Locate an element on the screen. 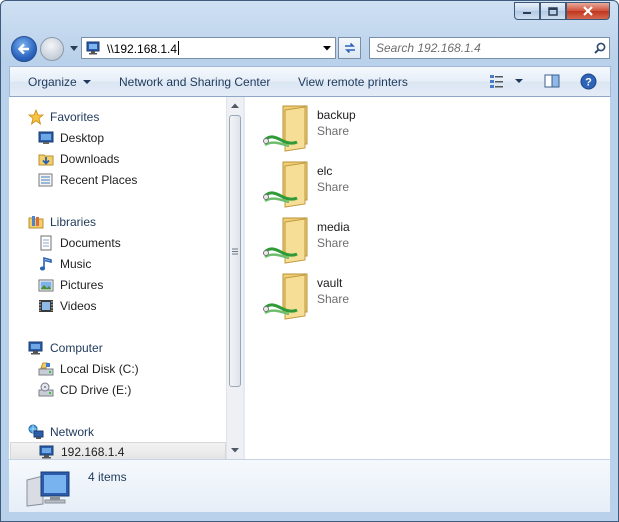 The width and height of the screenshot is (619, 522). close-button is located at coordinates (588, 11).